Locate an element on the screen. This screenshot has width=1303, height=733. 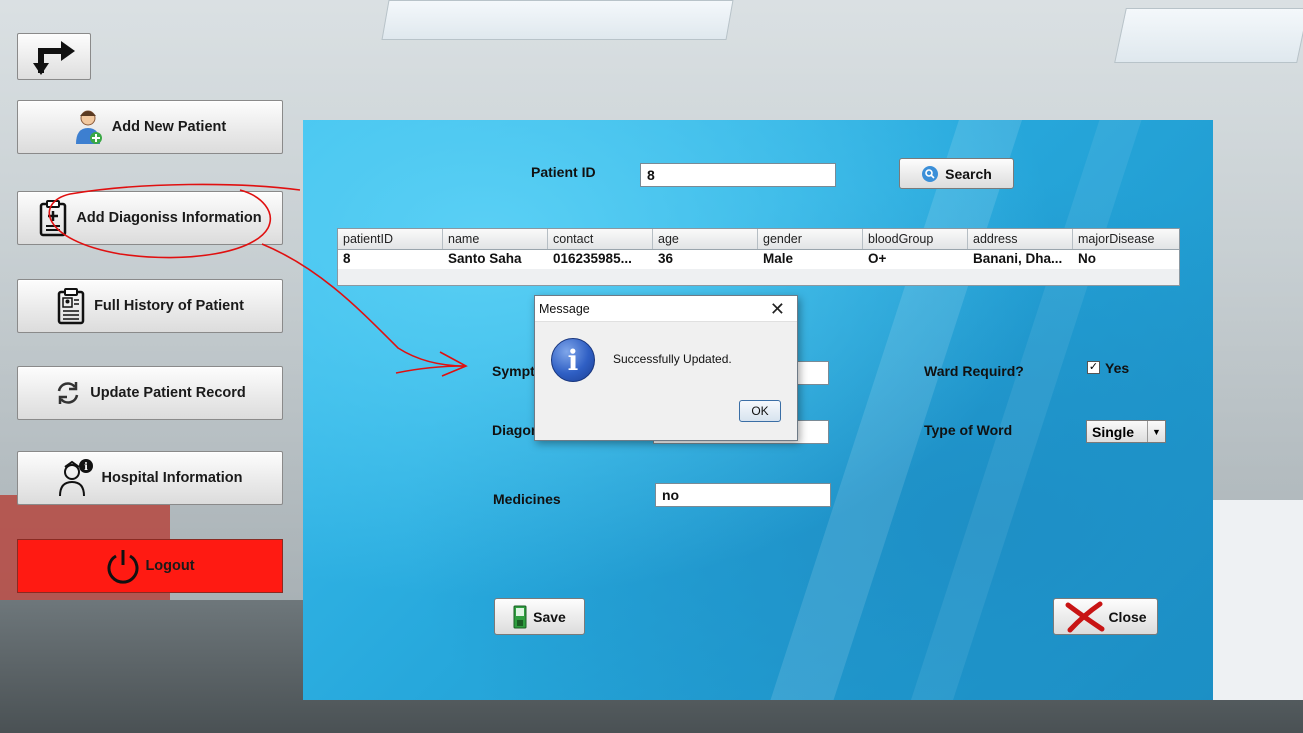
close-icon is located at coordinates (1085, 616).